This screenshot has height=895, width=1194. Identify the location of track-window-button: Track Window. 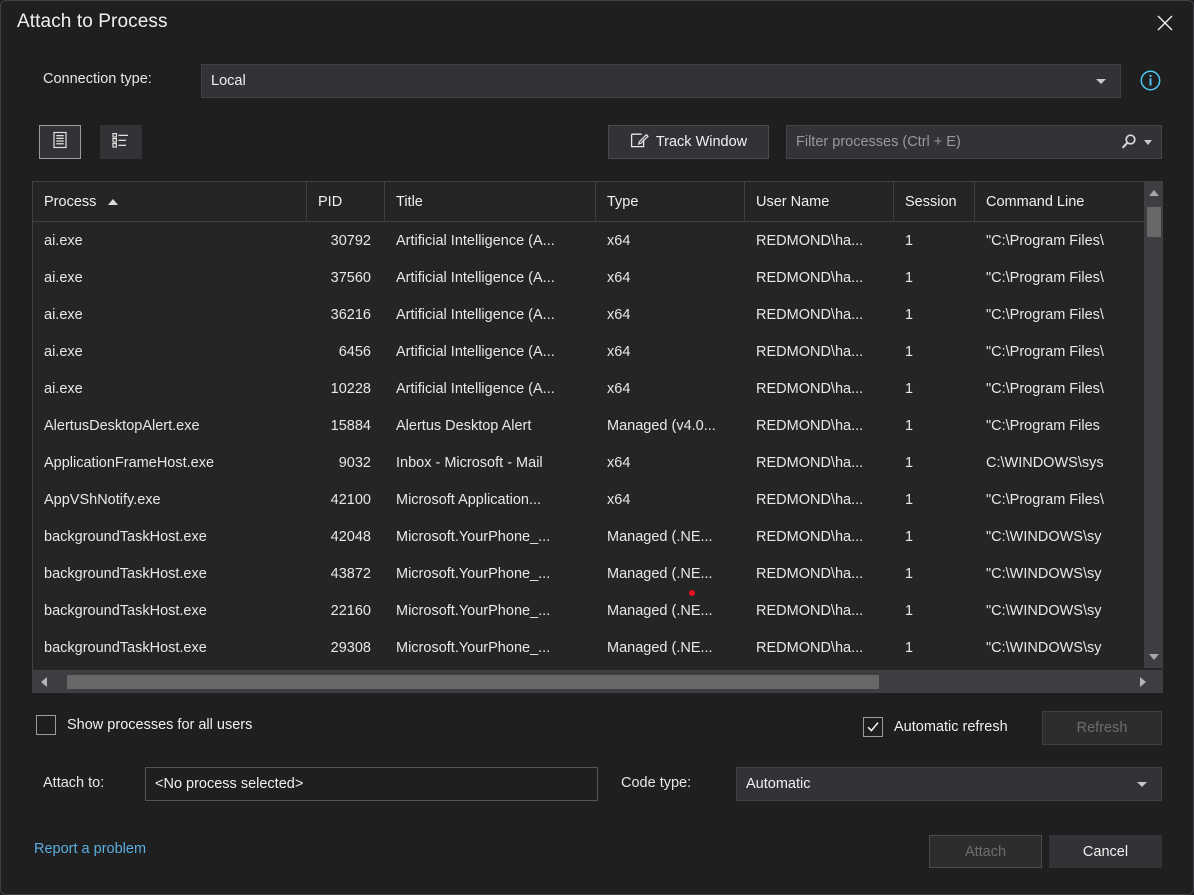
(688, 142).